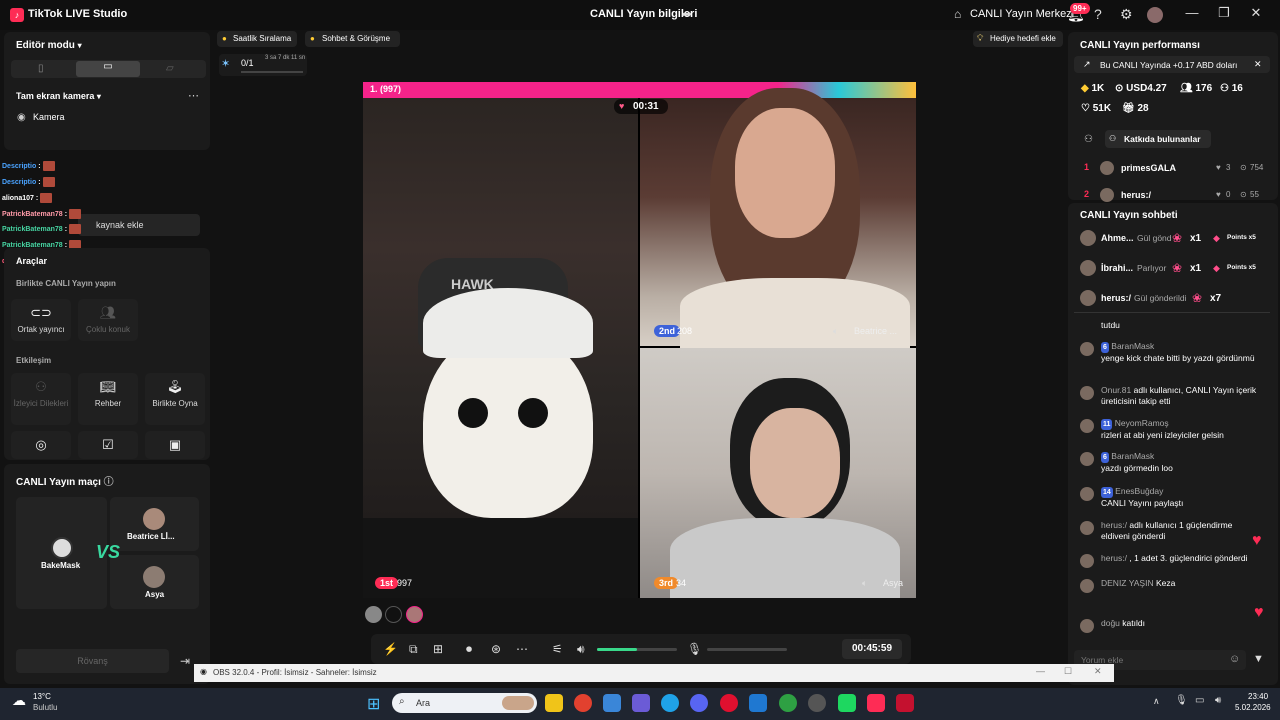  Describe the element at coordinates (1256, 13) in the screenshot. I see `close-button: ✕` at that location.